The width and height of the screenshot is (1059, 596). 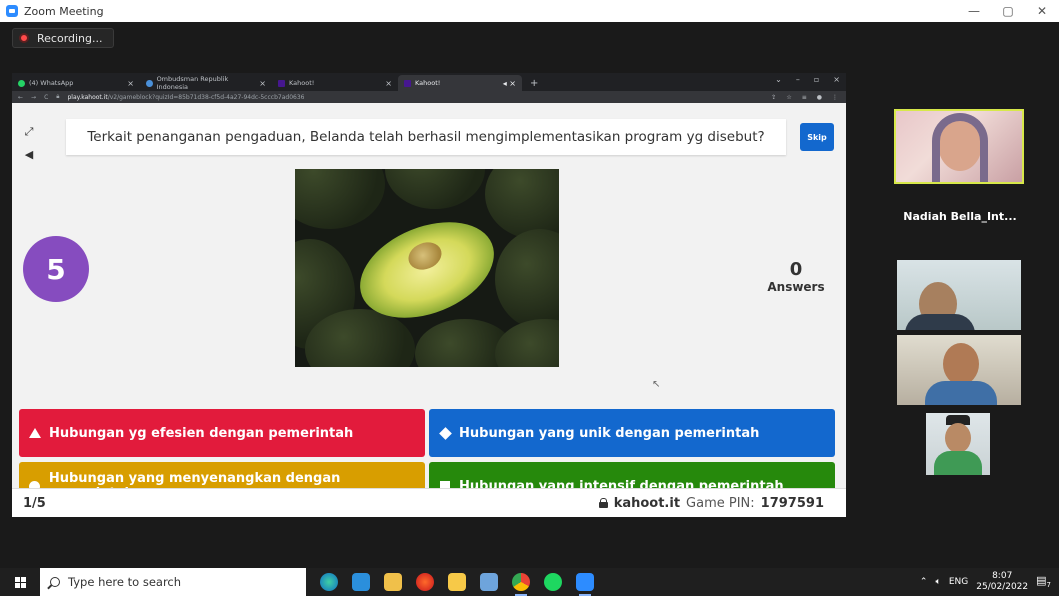 I want to click on speaker-icon: 🔈︎, so click(x=937, y=582).